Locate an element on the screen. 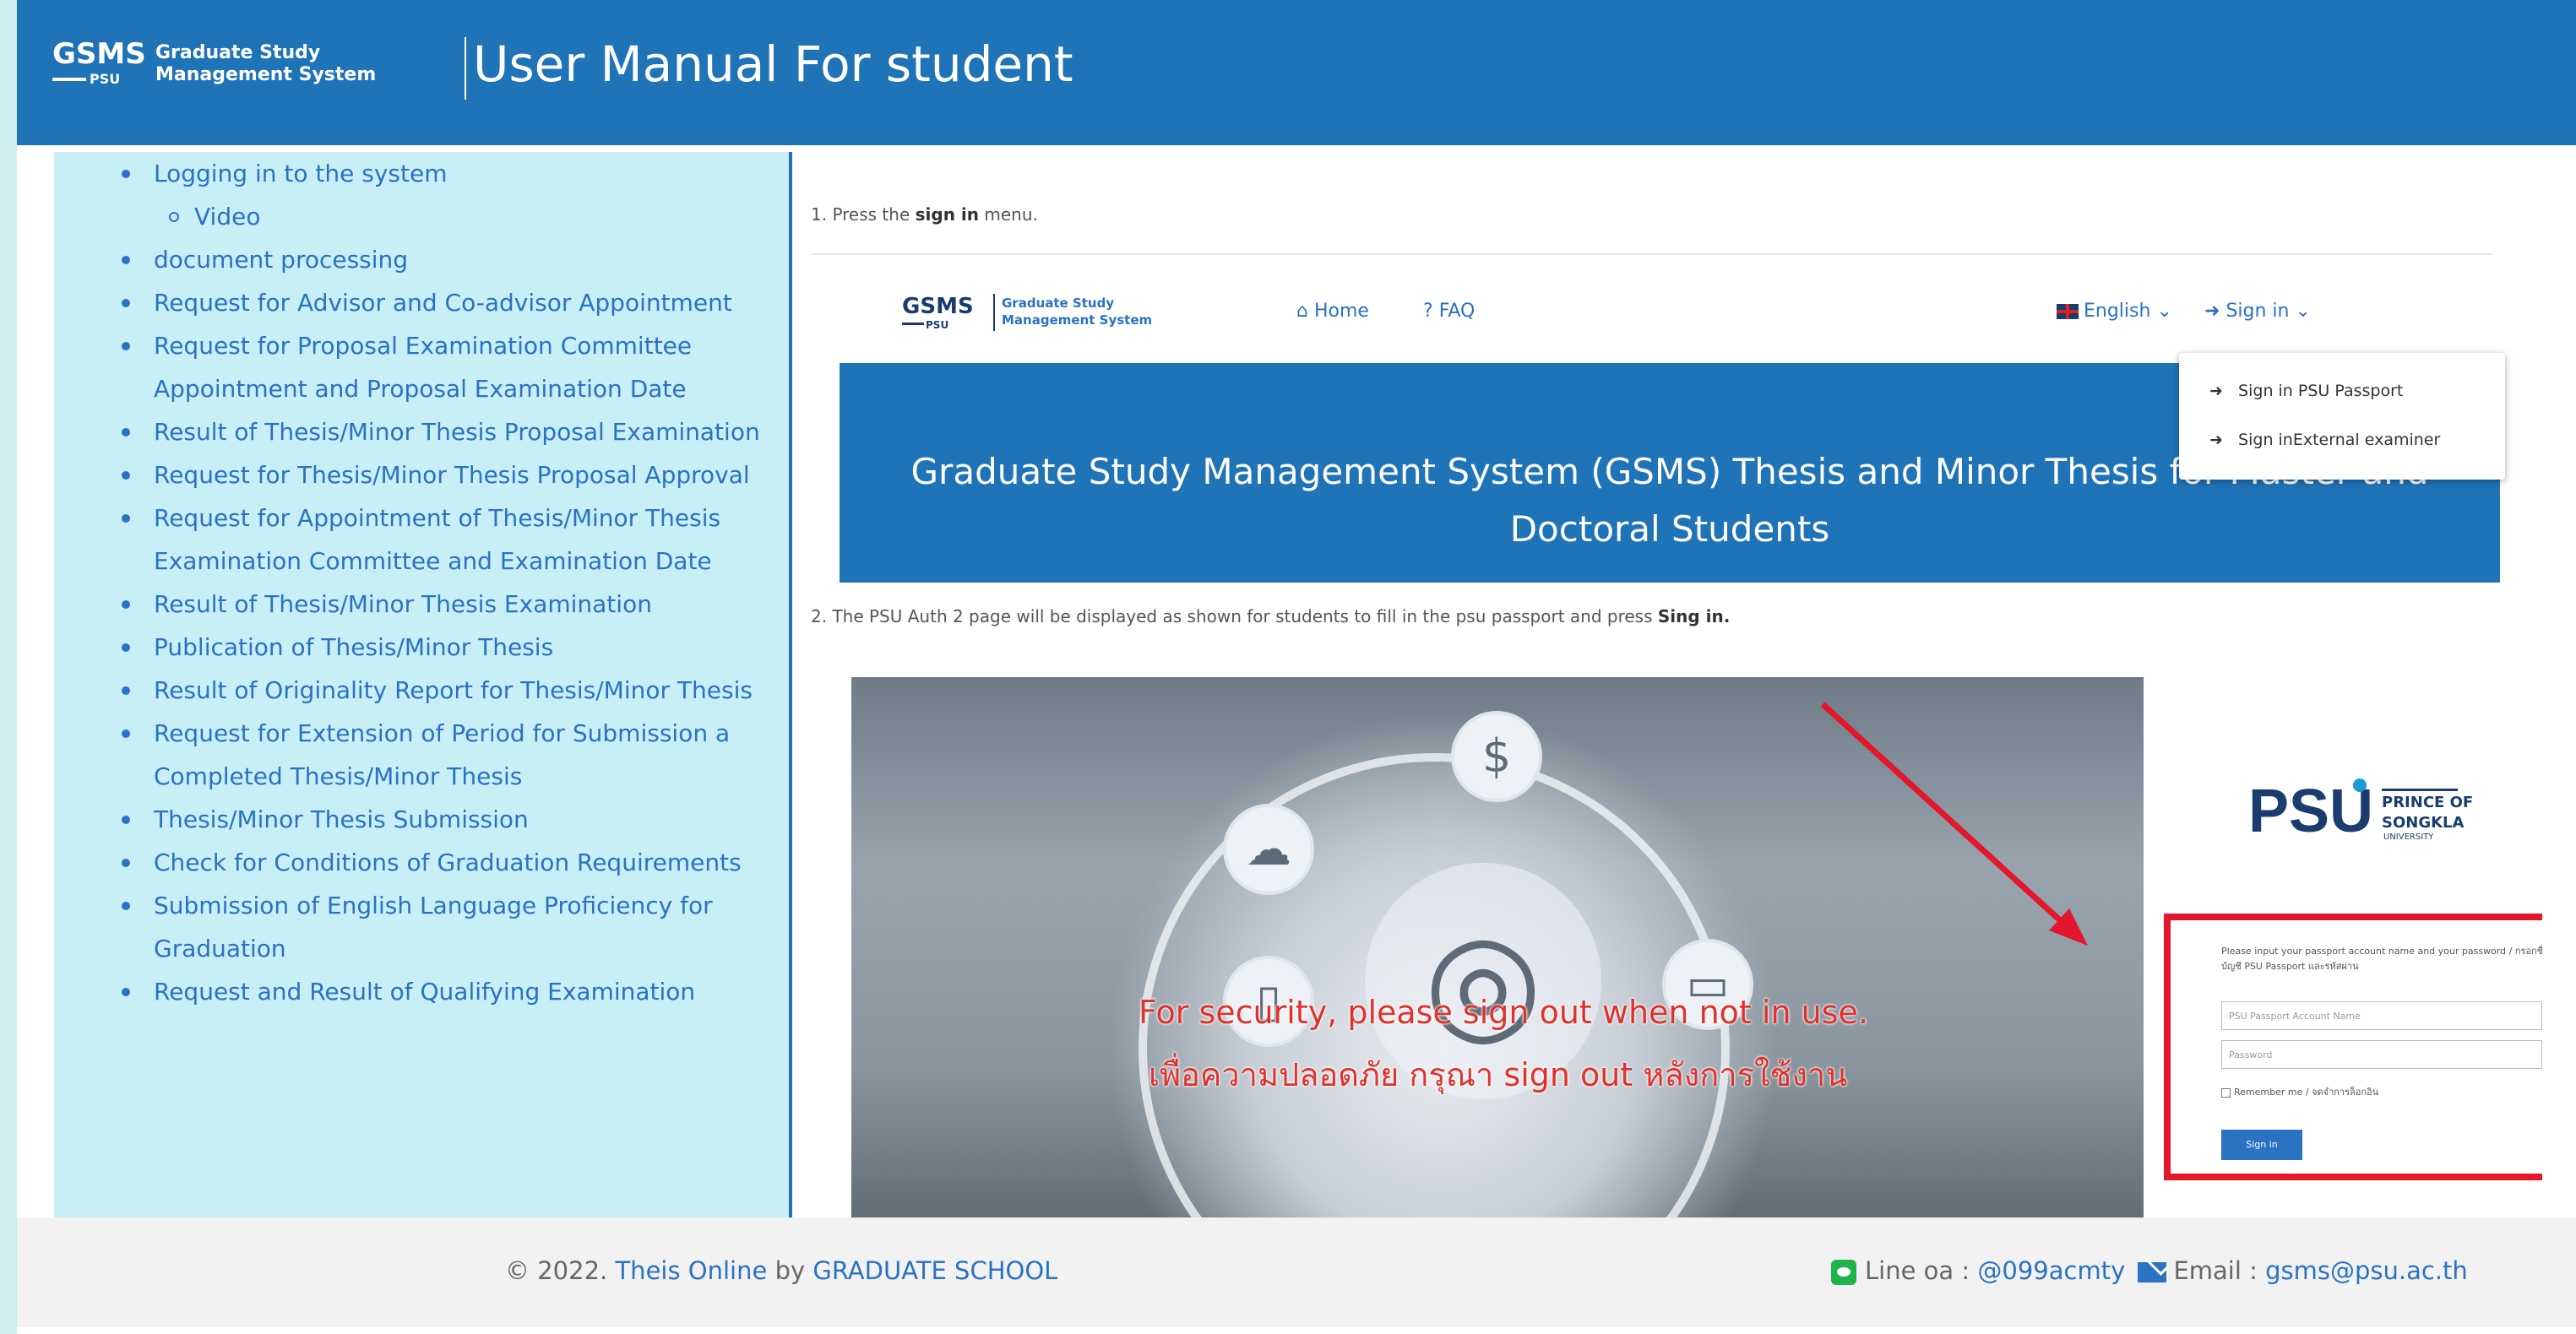 This screenshot has height=1334, width=2576. shot1-logo-divider is located at coordinates (994, 312).